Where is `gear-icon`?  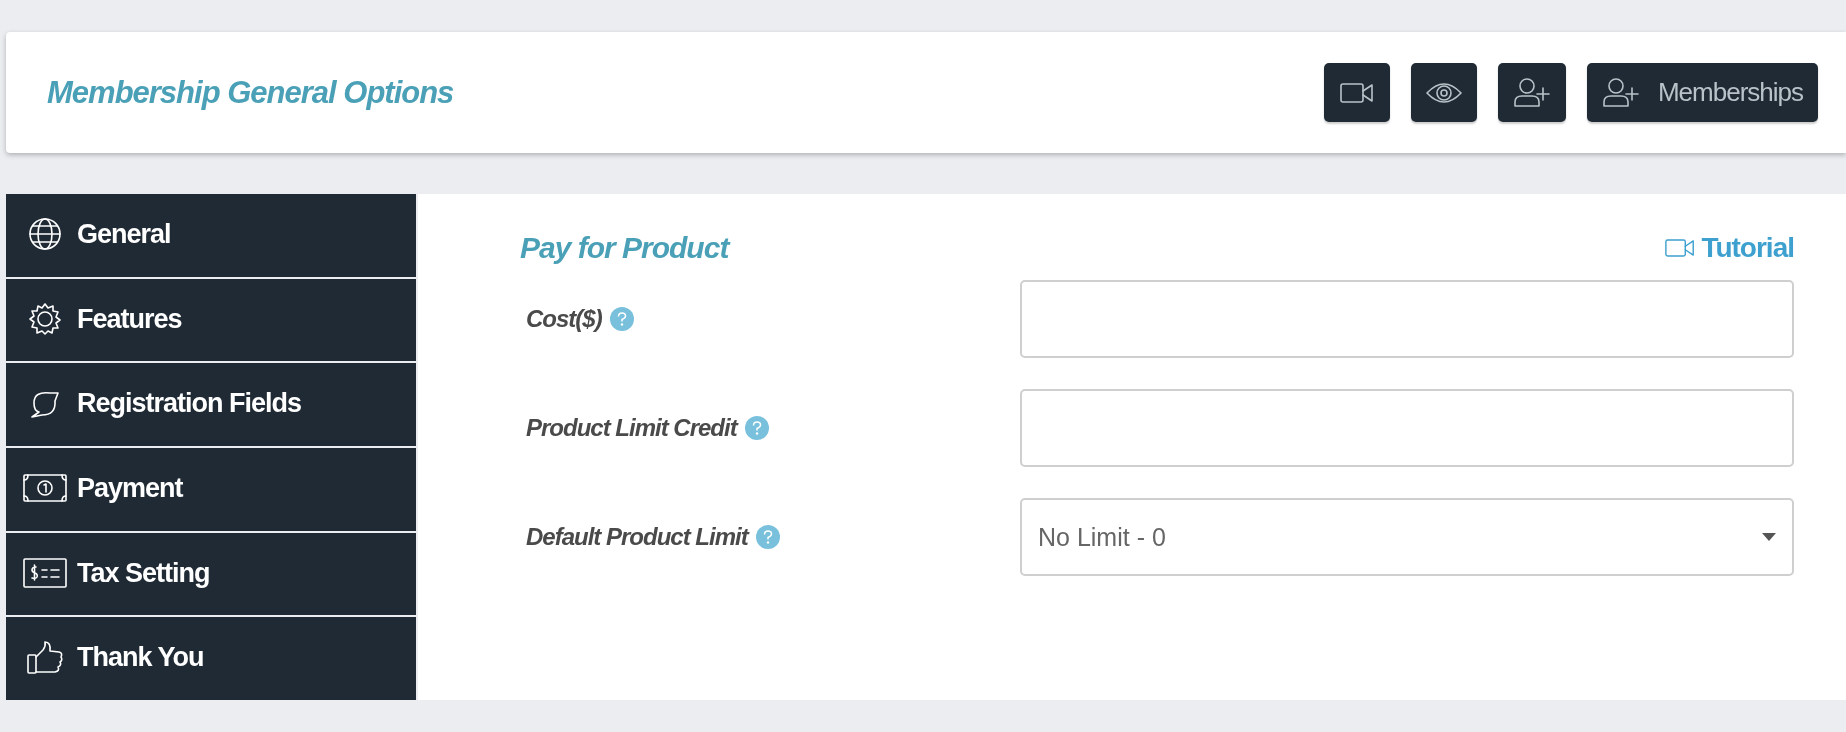 gear-icon is located at coordinates (45, 319).